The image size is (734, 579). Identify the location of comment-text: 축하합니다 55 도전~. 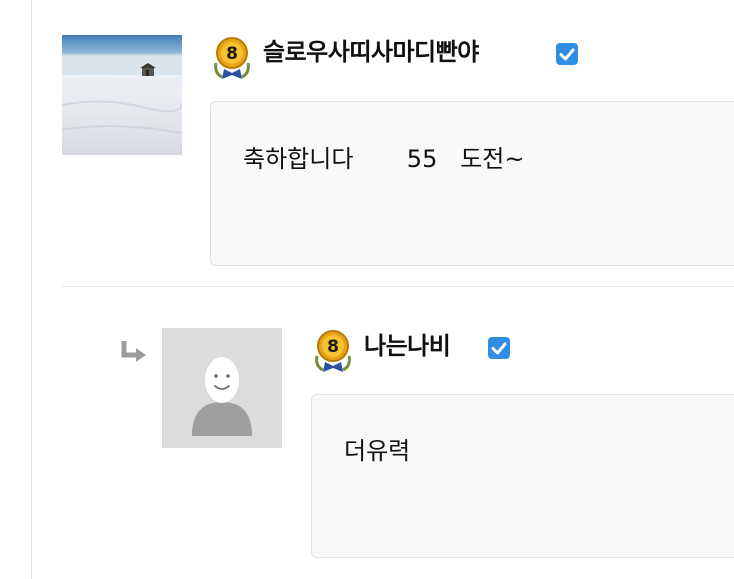
(384, 159).